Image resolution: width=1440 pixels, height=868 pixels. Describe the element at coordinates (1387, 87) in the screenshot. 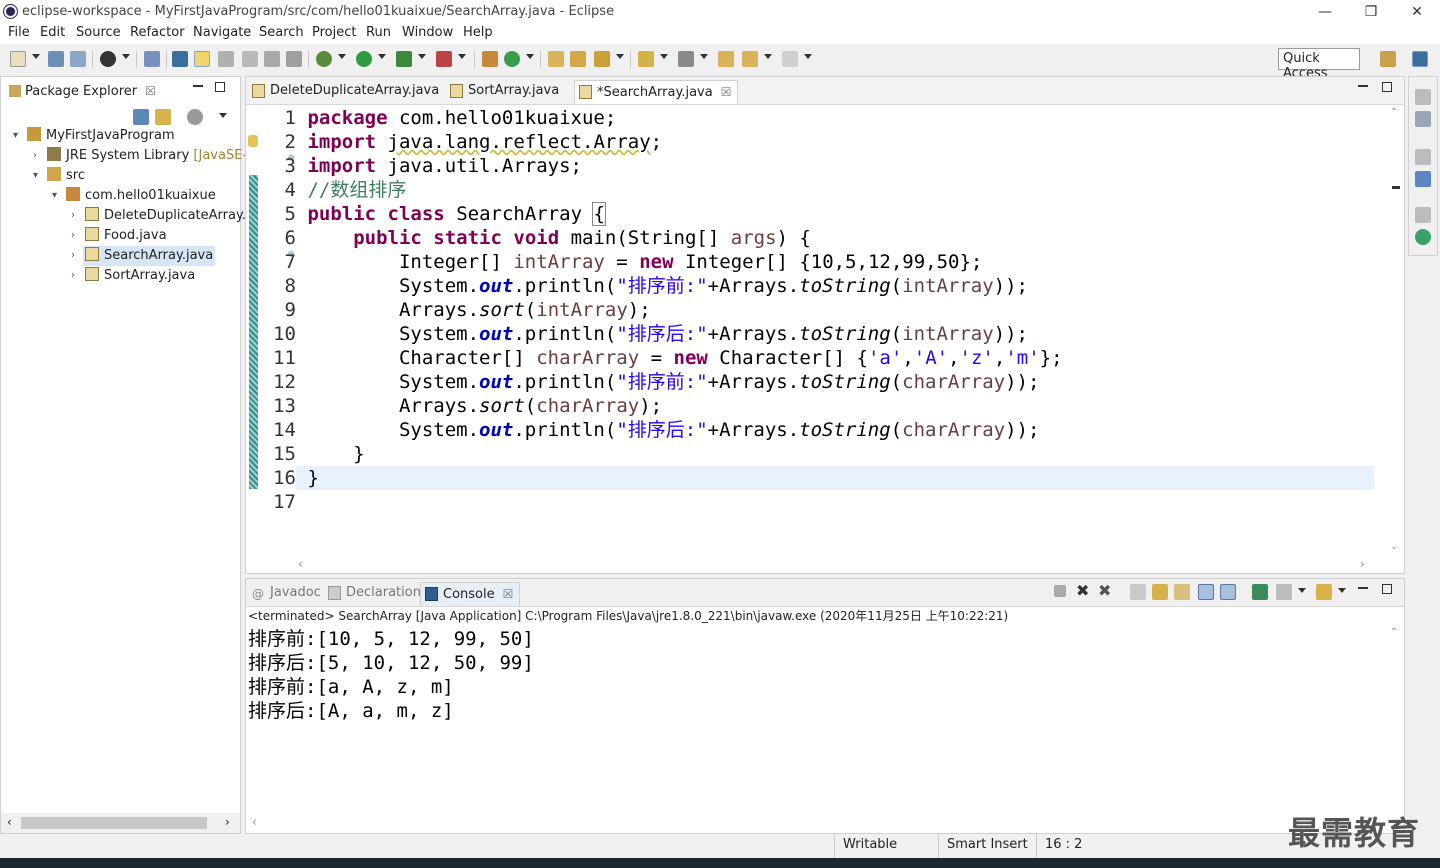

I see `maximize-editor-icon` at that location.